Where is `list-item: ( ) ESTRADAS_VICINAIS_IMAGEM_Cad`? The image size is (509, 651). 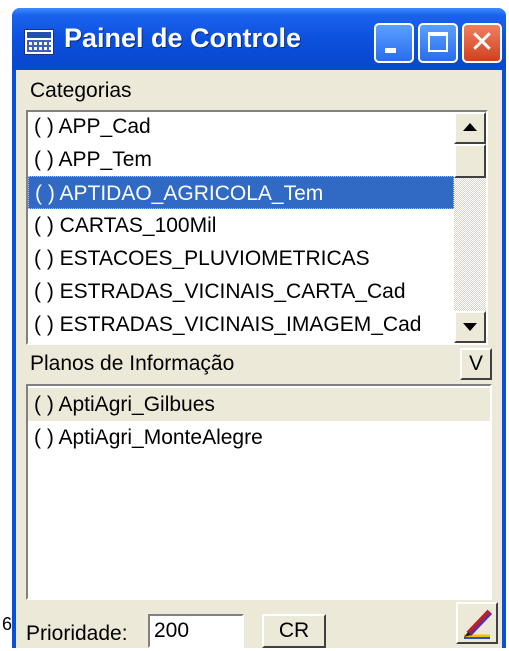 list-item: ( ) ESTRADAS_VICINAIS_IMAGEM_Cad is located at coordinates (241, 324).